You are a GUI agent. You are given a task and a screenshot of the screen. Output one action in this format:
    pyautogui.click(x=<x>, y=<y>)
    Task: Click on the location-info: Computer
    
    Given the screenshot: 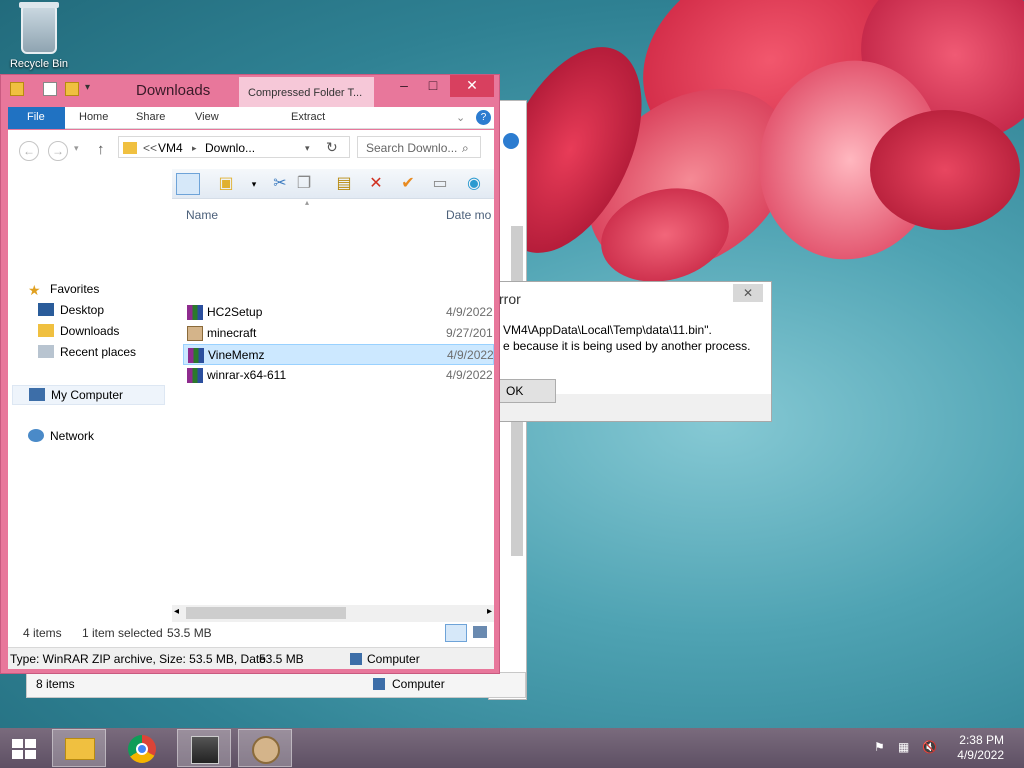 What is the action you would take?
    pyautogui.click(x=393, y=659)
    